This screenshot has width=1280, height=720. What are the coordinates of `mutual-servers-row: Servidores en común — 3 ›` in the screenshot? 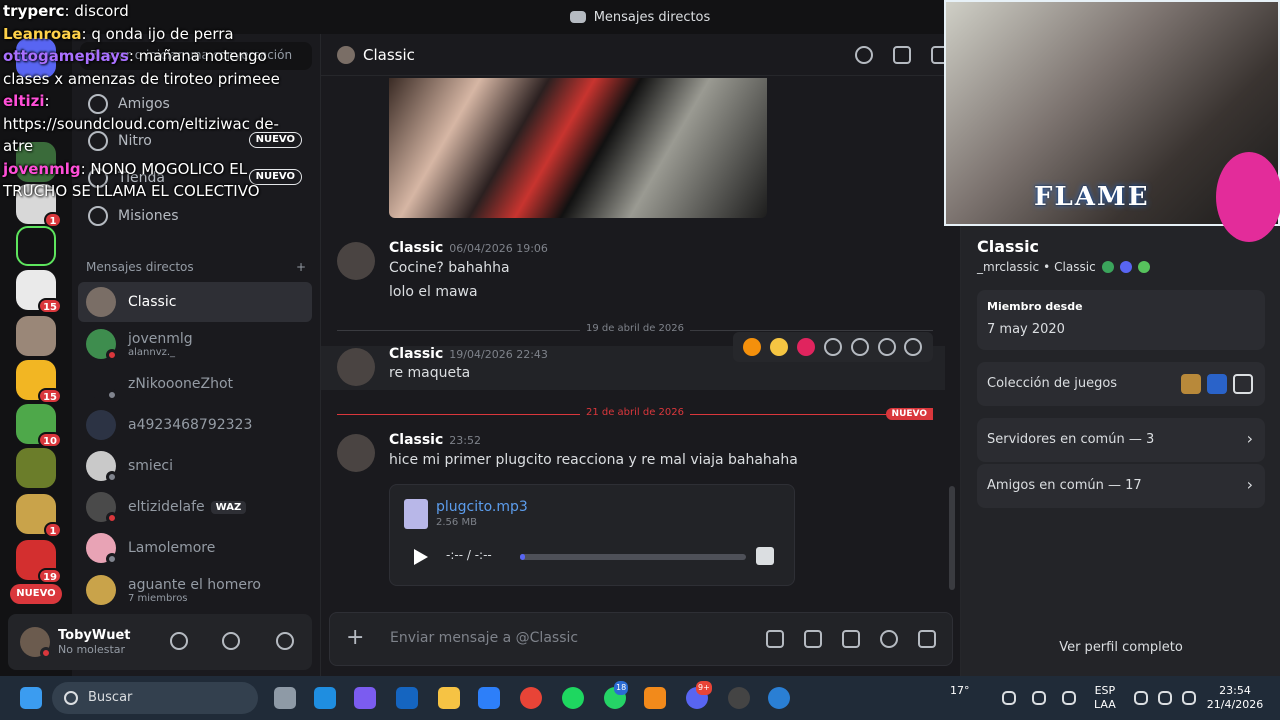 It's located at (1121, 440).